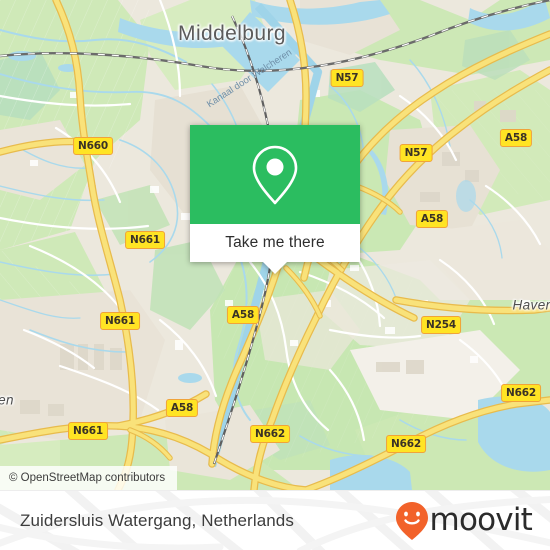 This screenshot has height=550, width=550. Describe the element at coordinates (521, 393) in the screenshot. I see `shield-n662-right: N662` at that location.